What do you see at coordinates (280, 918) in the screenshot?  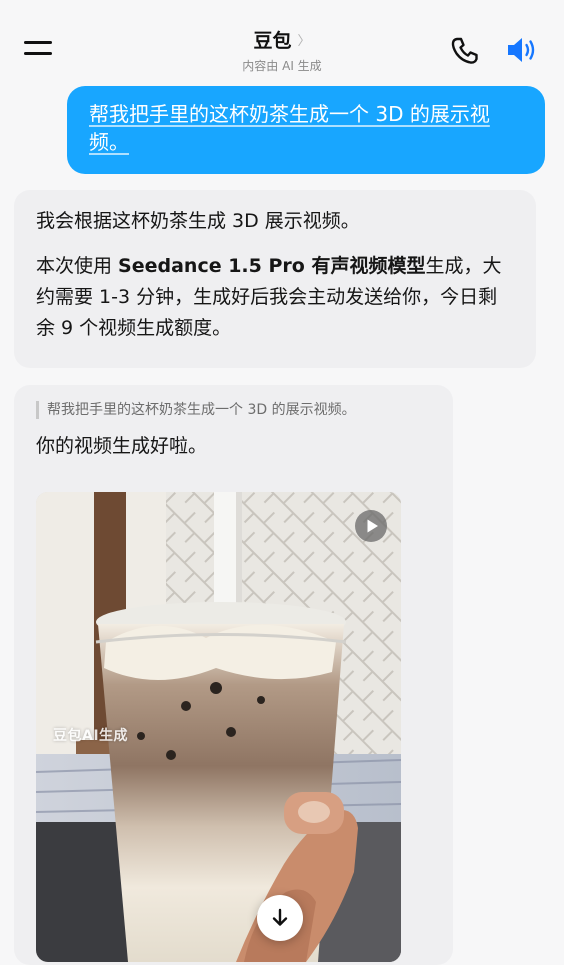 I see `arrow-down-icon` at bounding box center [280, 918].